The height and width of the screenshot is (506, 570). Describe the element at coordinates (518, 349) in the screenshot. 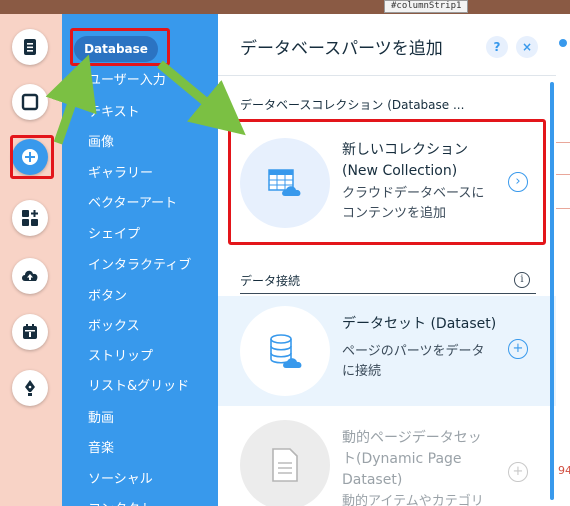

I see `add-dataset-icon: +` at that location.